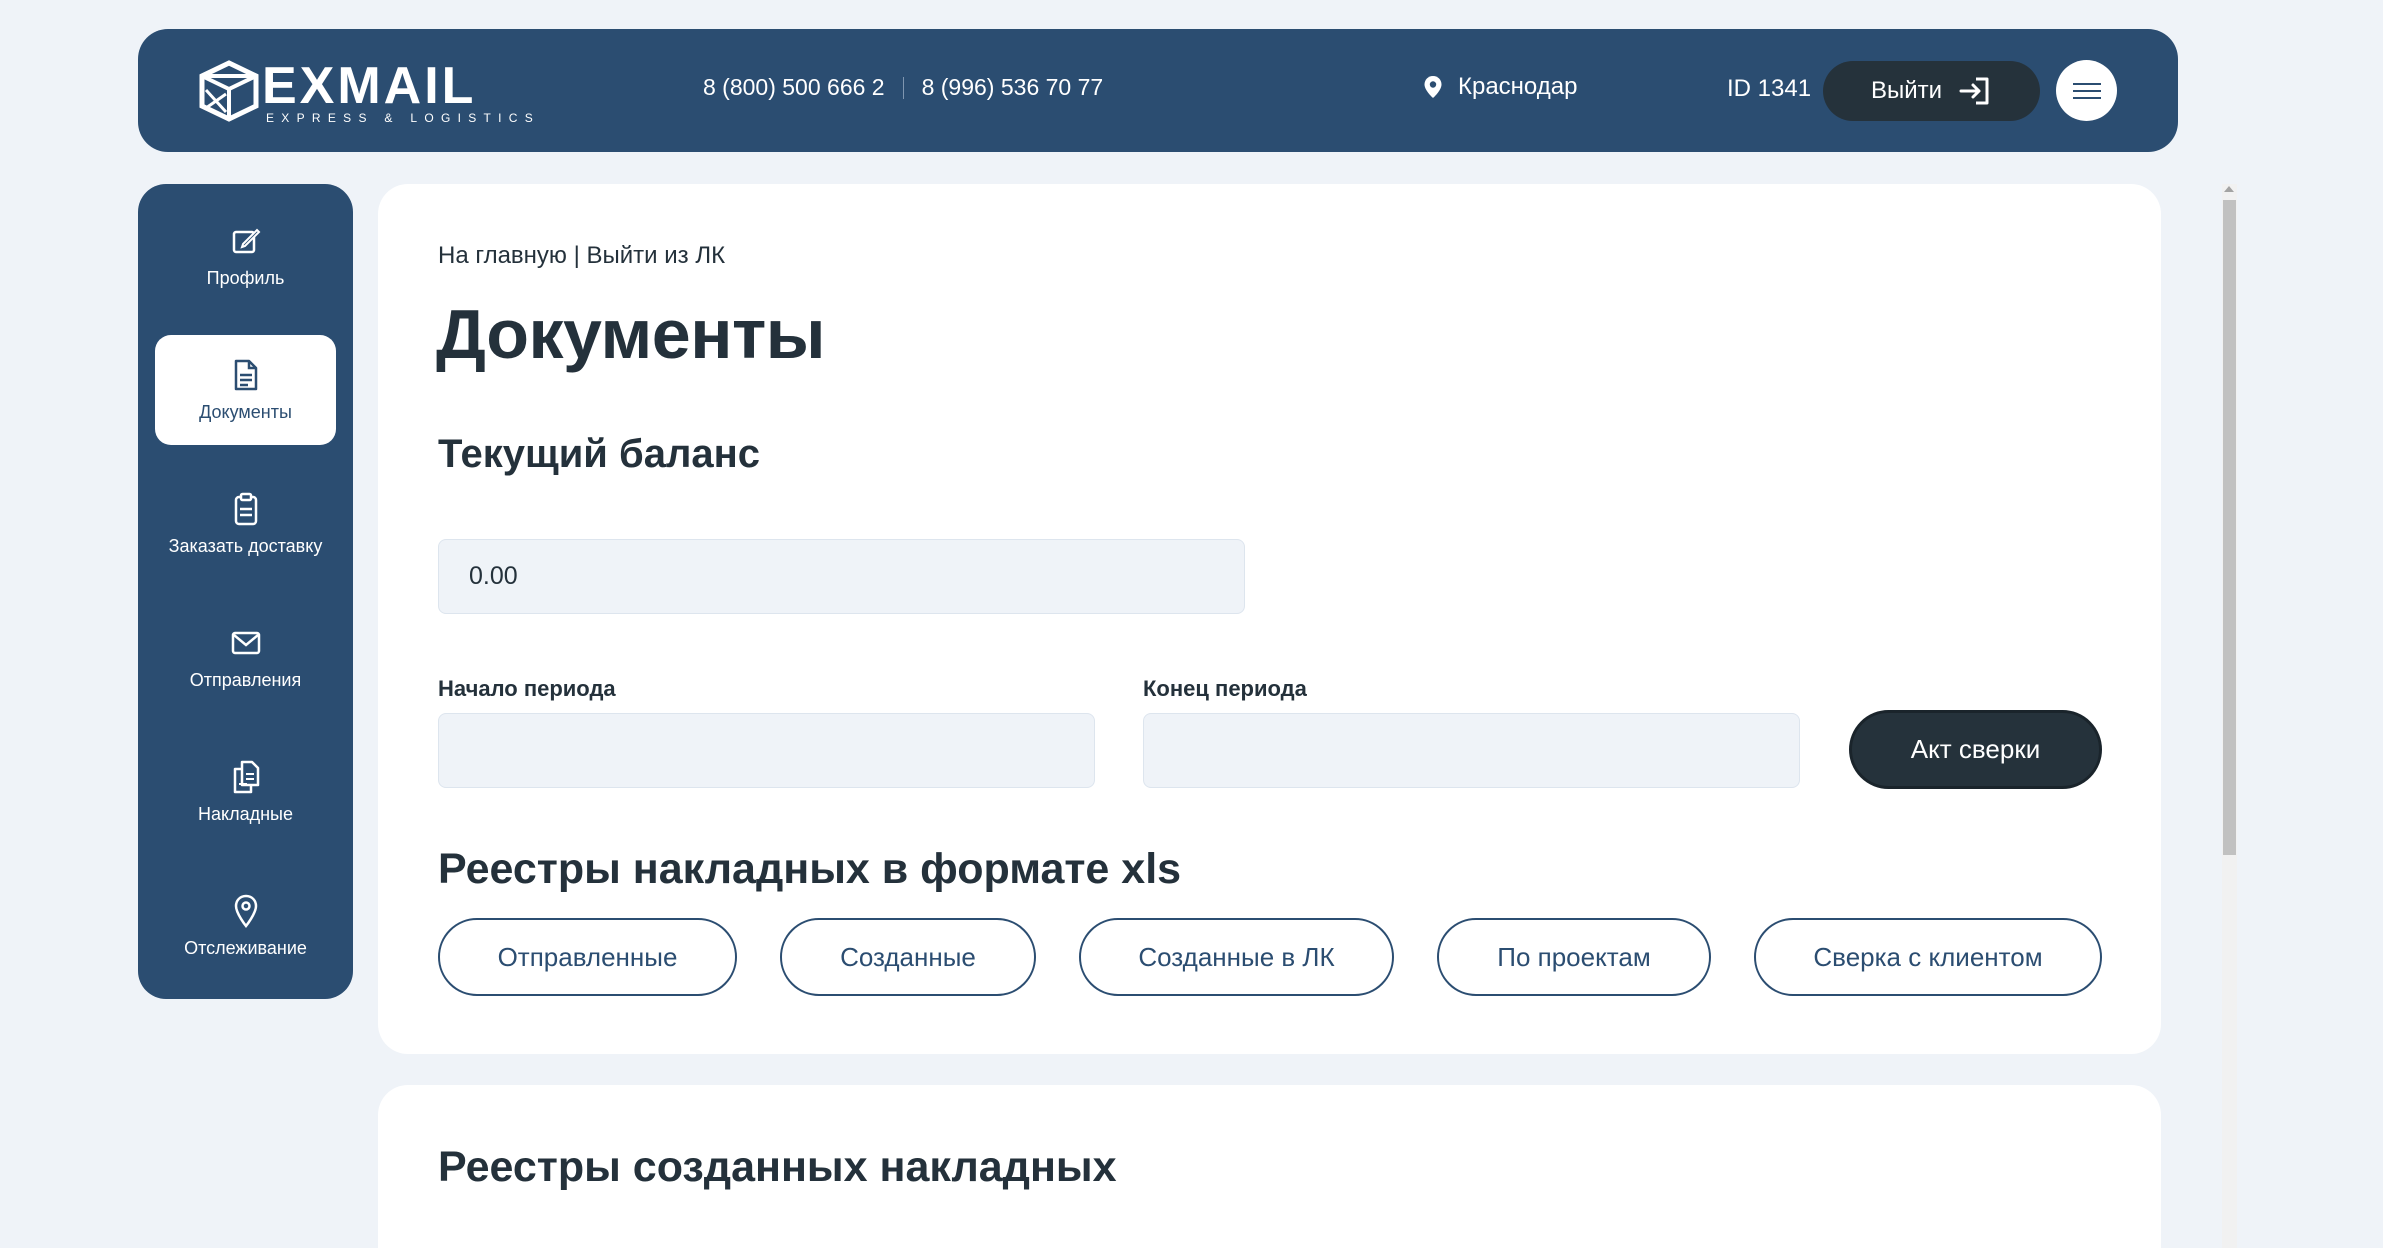 Image resolution: width=2383 pixels, height=1248 pixels. What do you see at coordinates (1225, 688) in the screenshot?
I see `period-end-label: Конец периода` at bounding box center [1225, 688].